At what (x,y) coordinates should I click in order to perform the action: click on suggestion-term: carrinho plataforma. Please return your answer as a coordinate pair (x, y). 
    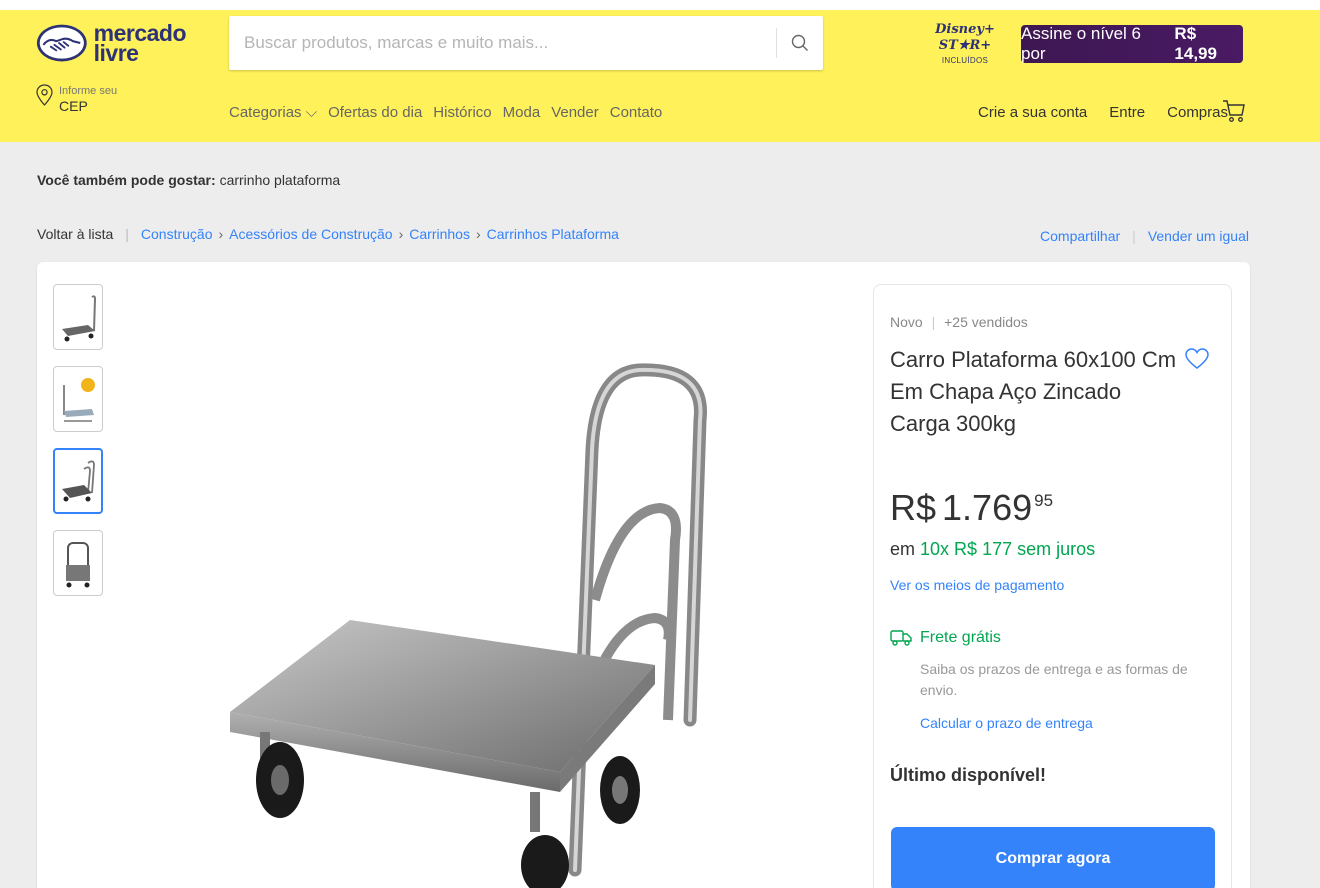
    Looking at the image, I should click on (280, 180).